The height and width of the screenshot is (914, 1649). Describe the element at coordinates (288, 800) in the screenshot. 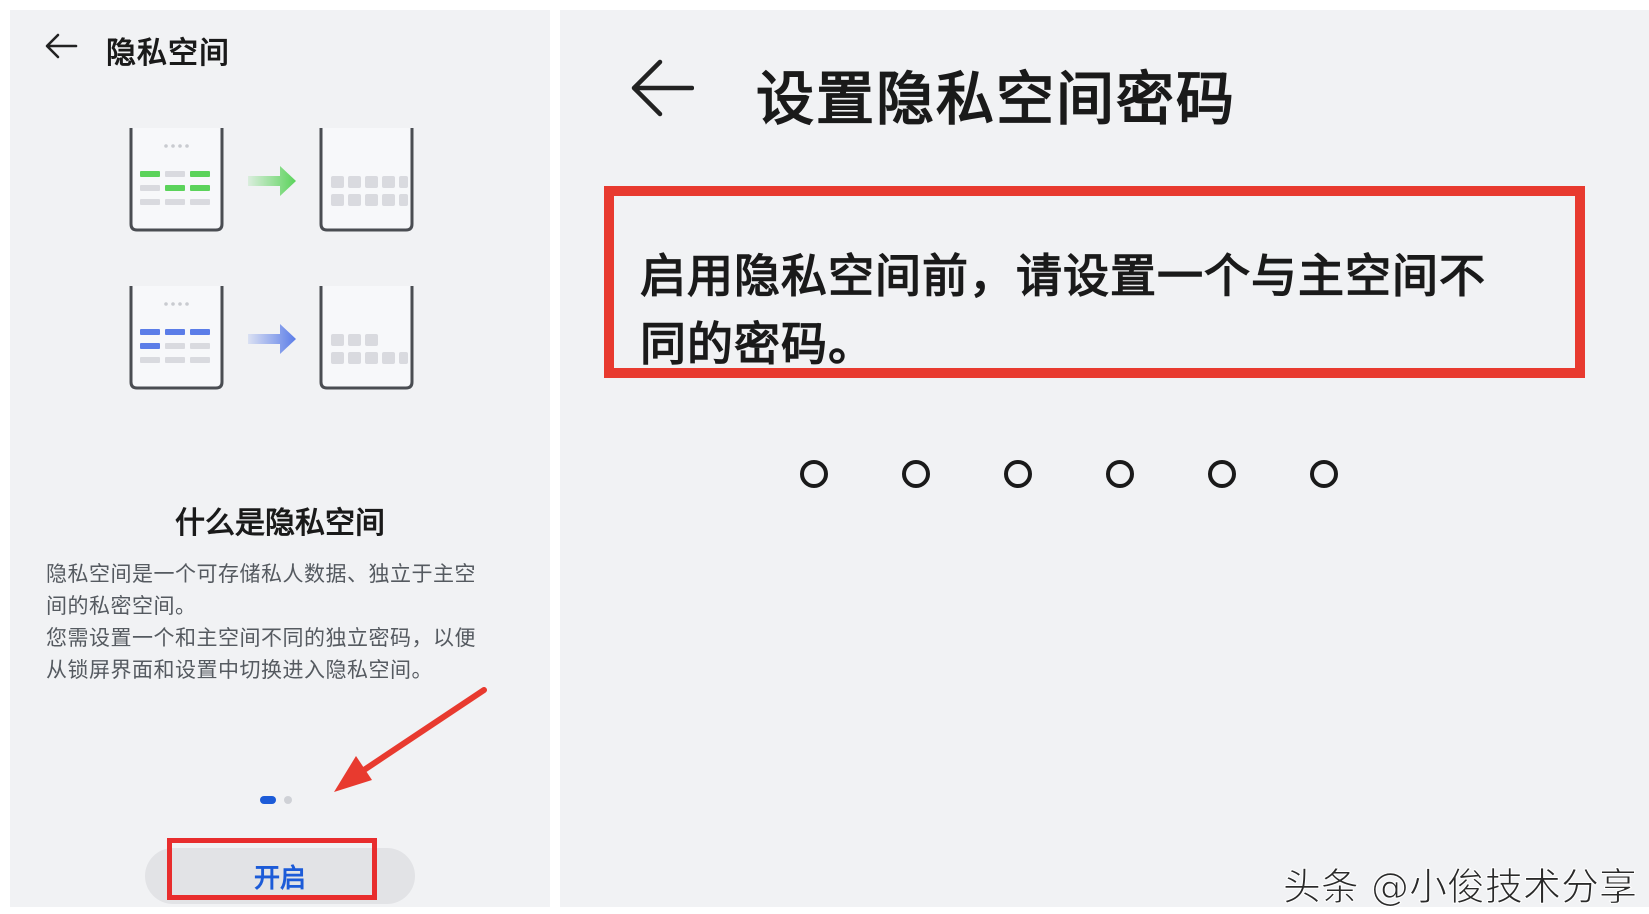

I see `page-dot` at that location.